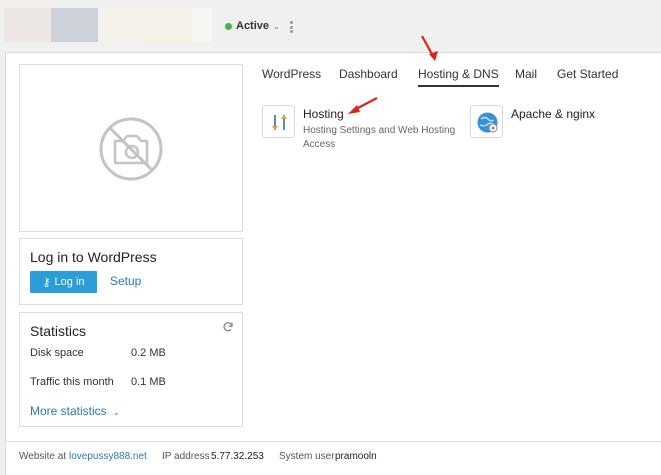 The height and width of the screenshot is (475, 661). Describe the element at coordinates (58, 331) in the screenshot. I see `statistics-title: Statistics` at that location.